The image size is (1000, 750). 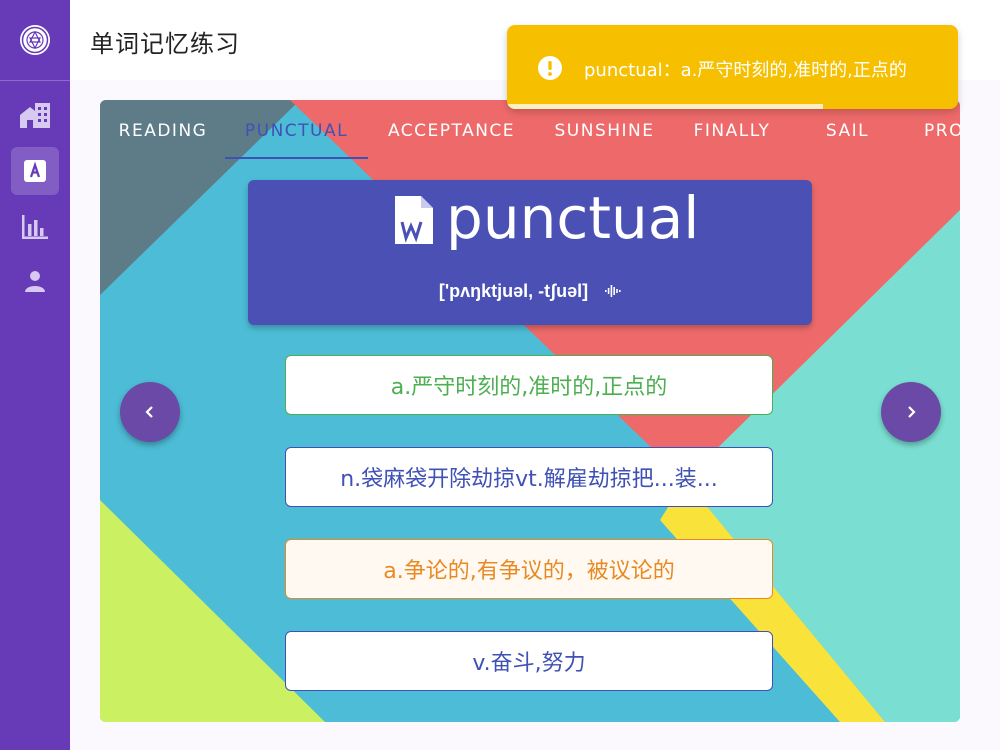 What do you see at coordinates (451, 130) in the screenshot?
I see `tab-acceptance: ACCEPTANCE` at bounding box center [451, 130].